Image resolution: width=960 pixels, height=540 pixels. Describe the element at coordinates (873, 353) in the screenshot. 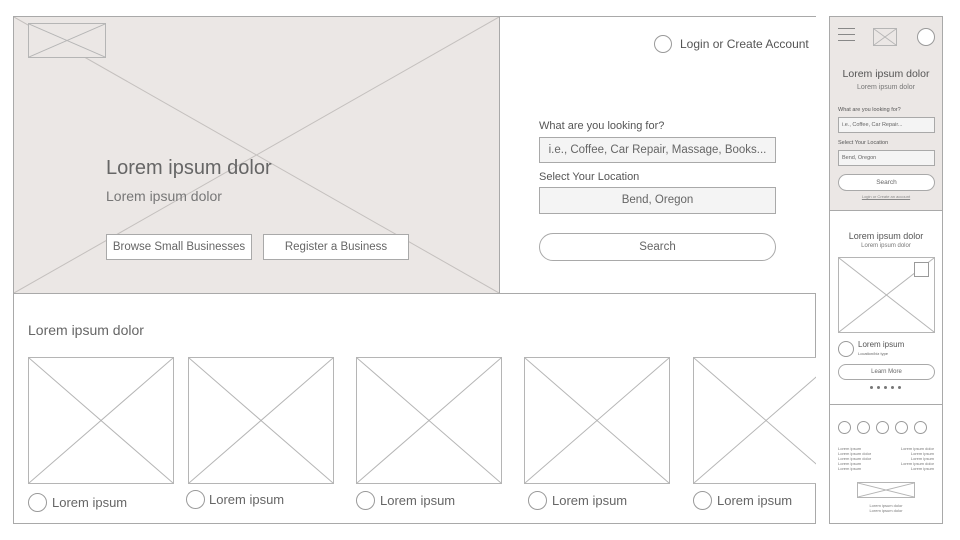

I see `card-business-type: Location/biz type` at that location.